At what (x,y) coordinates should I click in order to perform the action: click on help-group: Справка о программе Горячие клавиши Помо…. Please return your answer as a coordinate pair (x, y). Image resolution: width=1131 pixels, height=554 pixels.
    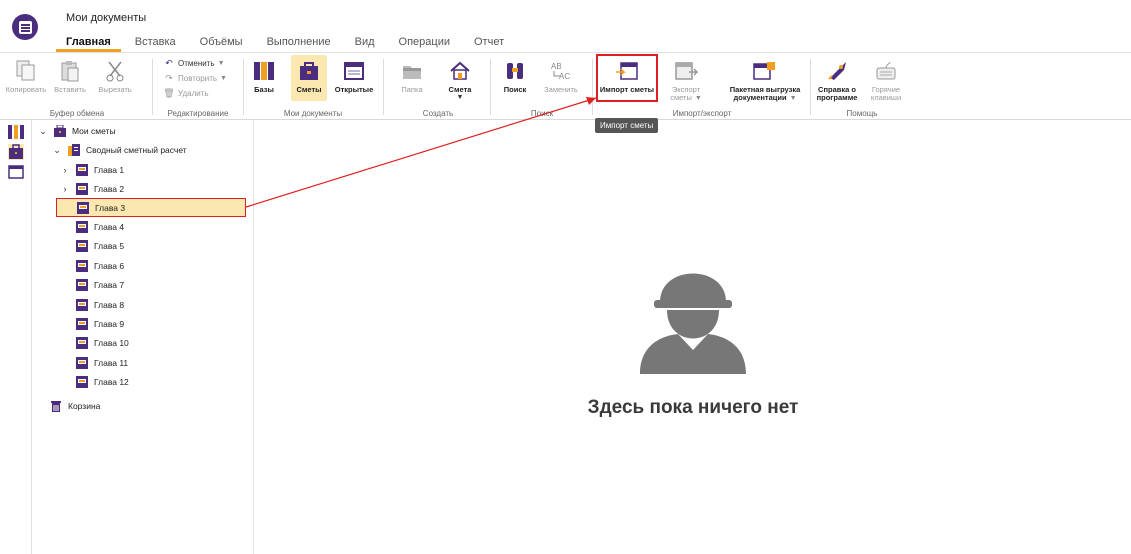
    Looking at the image, I should click on (862, 86).